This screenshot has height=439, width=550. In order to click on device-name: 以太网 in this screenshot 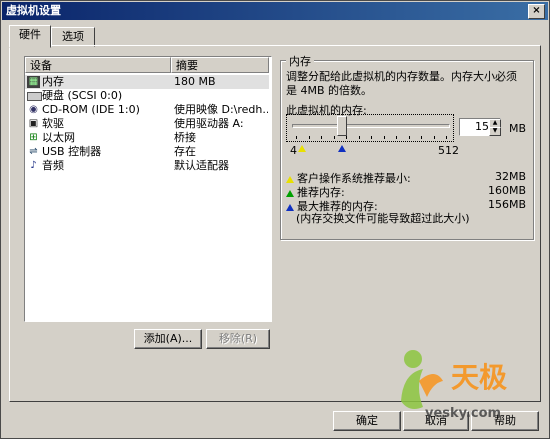, I will do `click(58, 137)`.